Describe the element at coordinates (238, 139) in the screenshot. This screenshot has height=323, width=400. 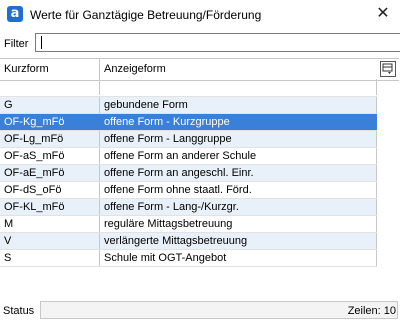
I see `cell-anzeigeform: offene Form - Langgruppe` at that location.